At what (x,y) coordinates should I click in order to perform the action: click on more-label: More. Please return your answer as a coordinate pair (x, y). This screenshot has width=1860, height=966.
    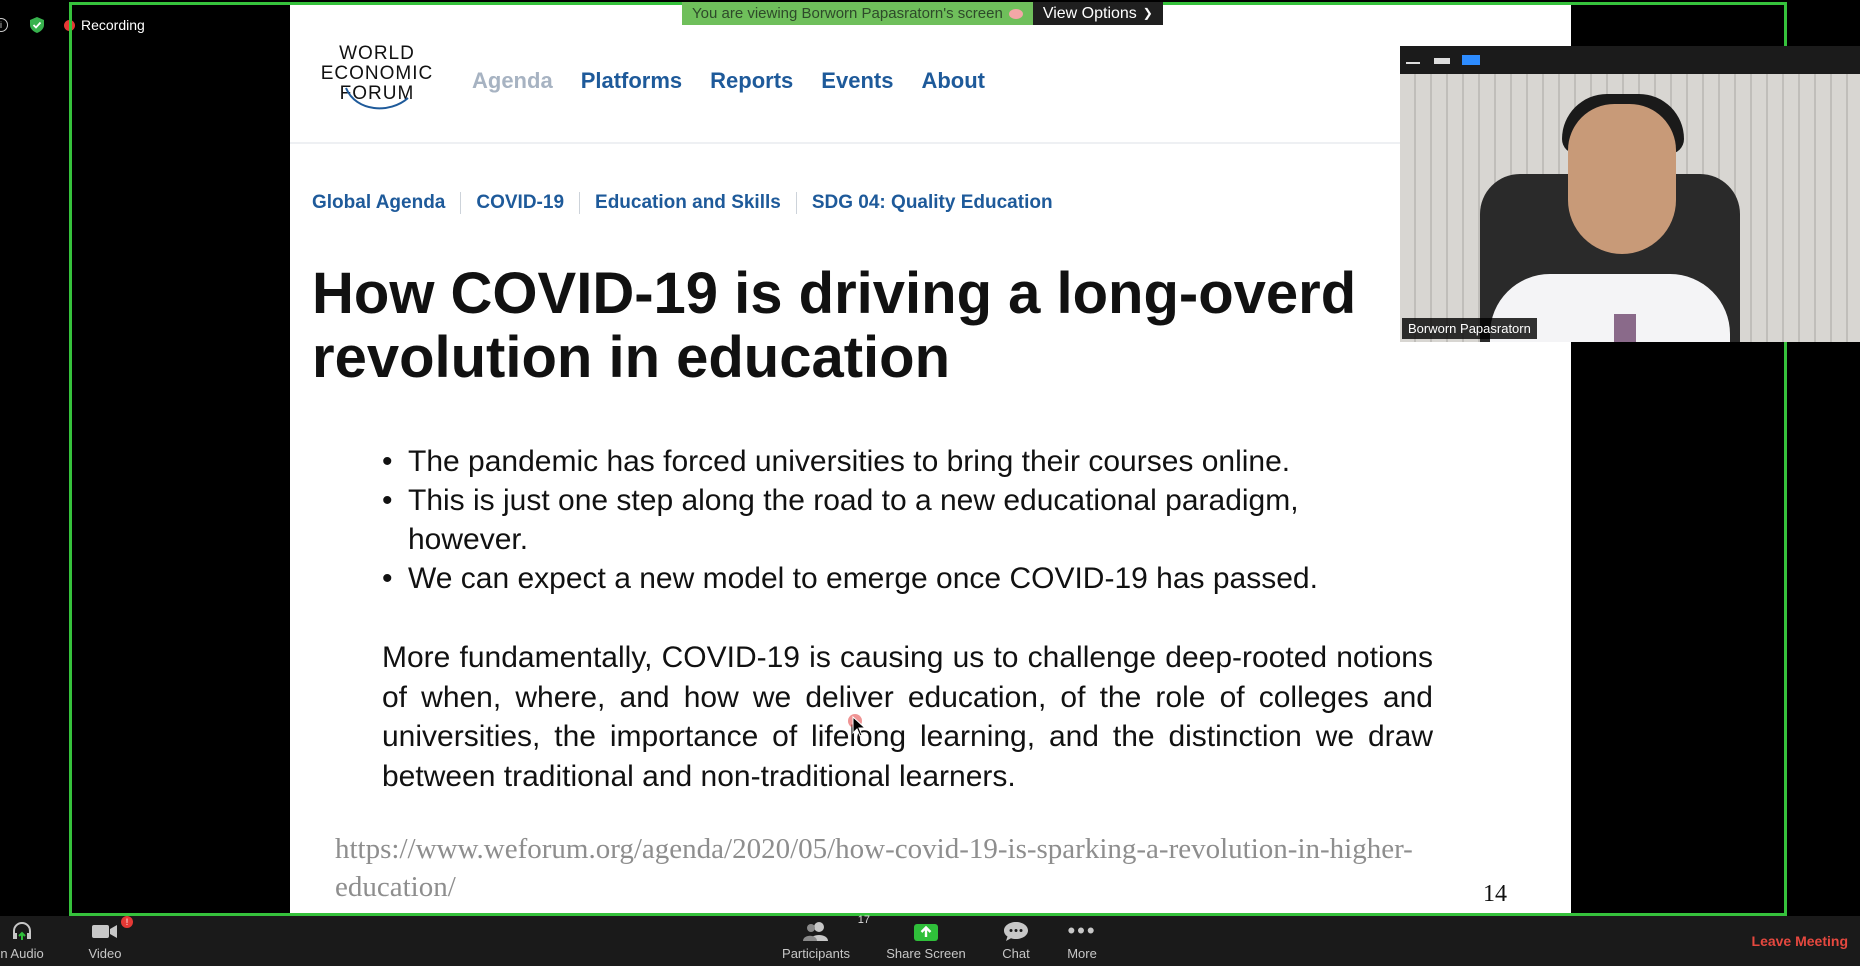
    Looking at the image, I should click on (1082, 953).